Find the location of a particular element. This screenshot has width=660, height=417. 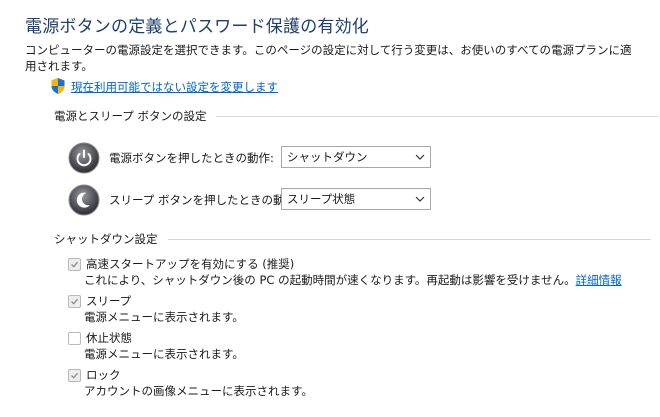

sleep-checkbox is located at coordinates (74, 301).